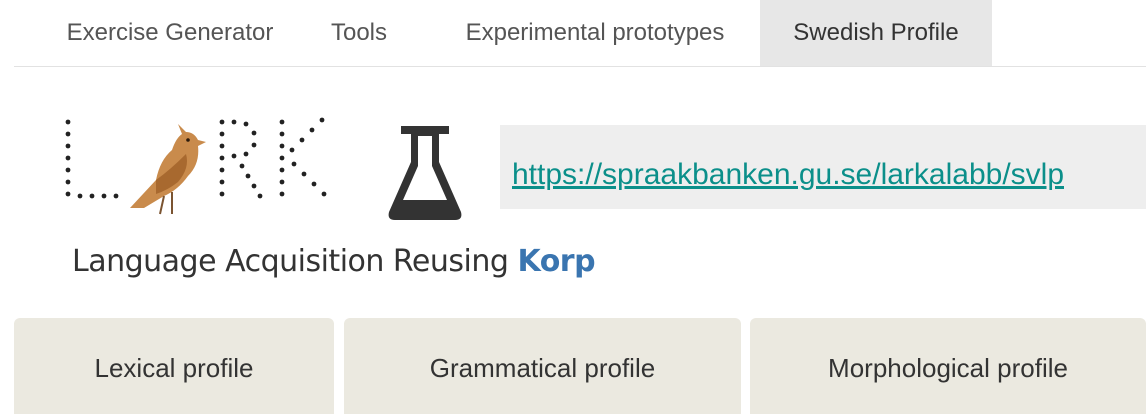 This screenshot has width=1146, height=414. What do you see at coordinates (595, 33) in the screenshot?
I see `tab-experimental-prototypes: Experimental prototypes` at bounding box center [595, 33].